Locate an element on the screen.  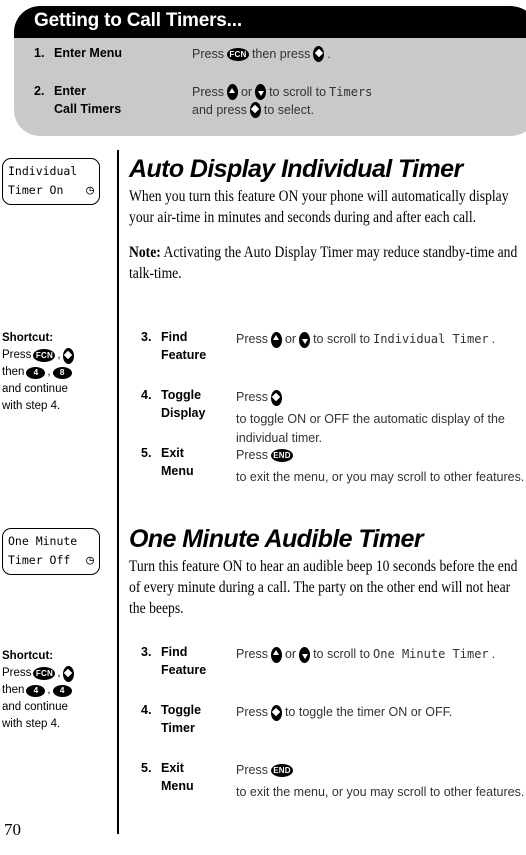
end-key-icon: END is located at coordinates (281, 455).